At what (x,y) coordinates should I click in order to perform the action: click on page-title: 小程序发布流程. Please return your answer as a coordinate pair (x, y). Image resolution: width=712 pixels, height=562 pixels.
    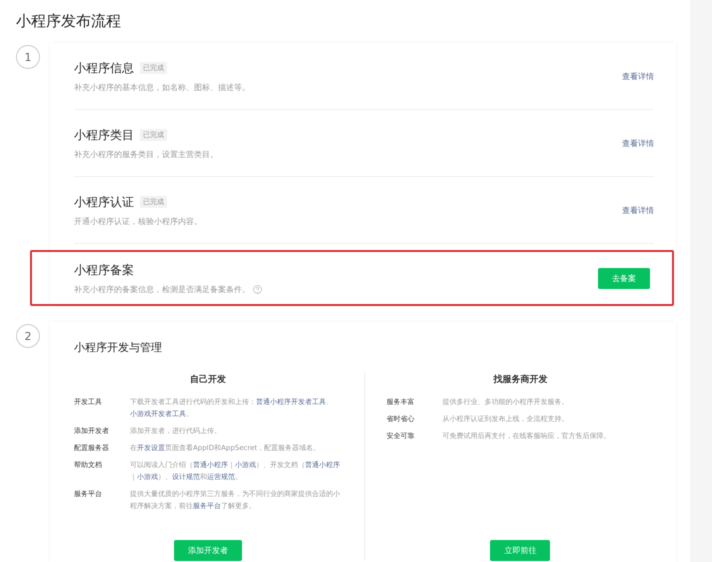
    Looking at the image, I should click on (69, 21).